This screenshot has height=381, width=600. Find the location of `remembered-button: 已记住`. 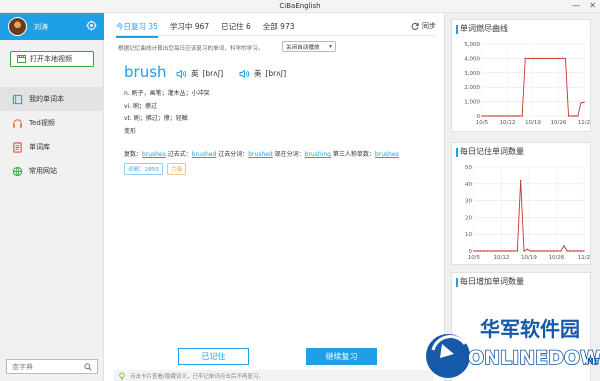

remembered-button: 已记住 is located at coordinates (213, 356).